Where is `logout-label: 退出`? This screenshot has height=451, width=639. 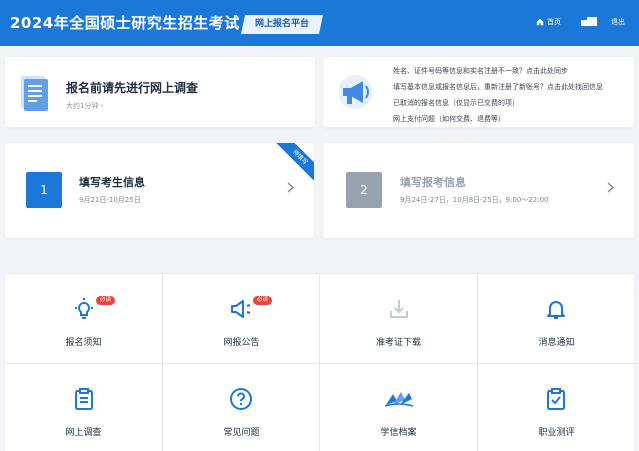
logout-label: 退出 is located at coordinates (618, 22).